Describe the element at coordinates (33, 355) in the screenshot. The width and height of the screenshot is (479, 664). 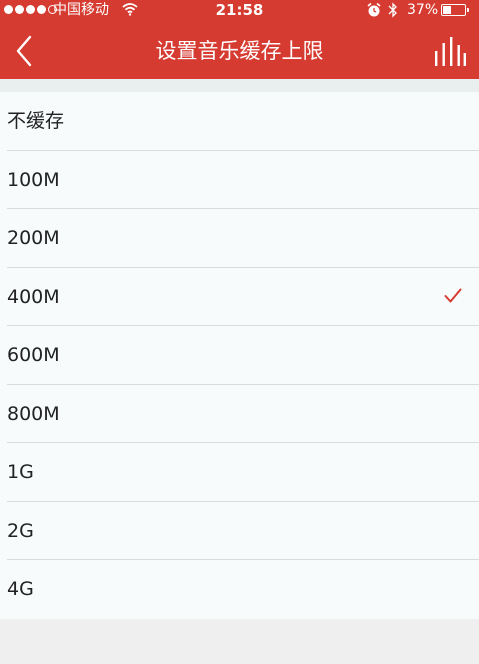
I see `option-label: 600M` at that location.